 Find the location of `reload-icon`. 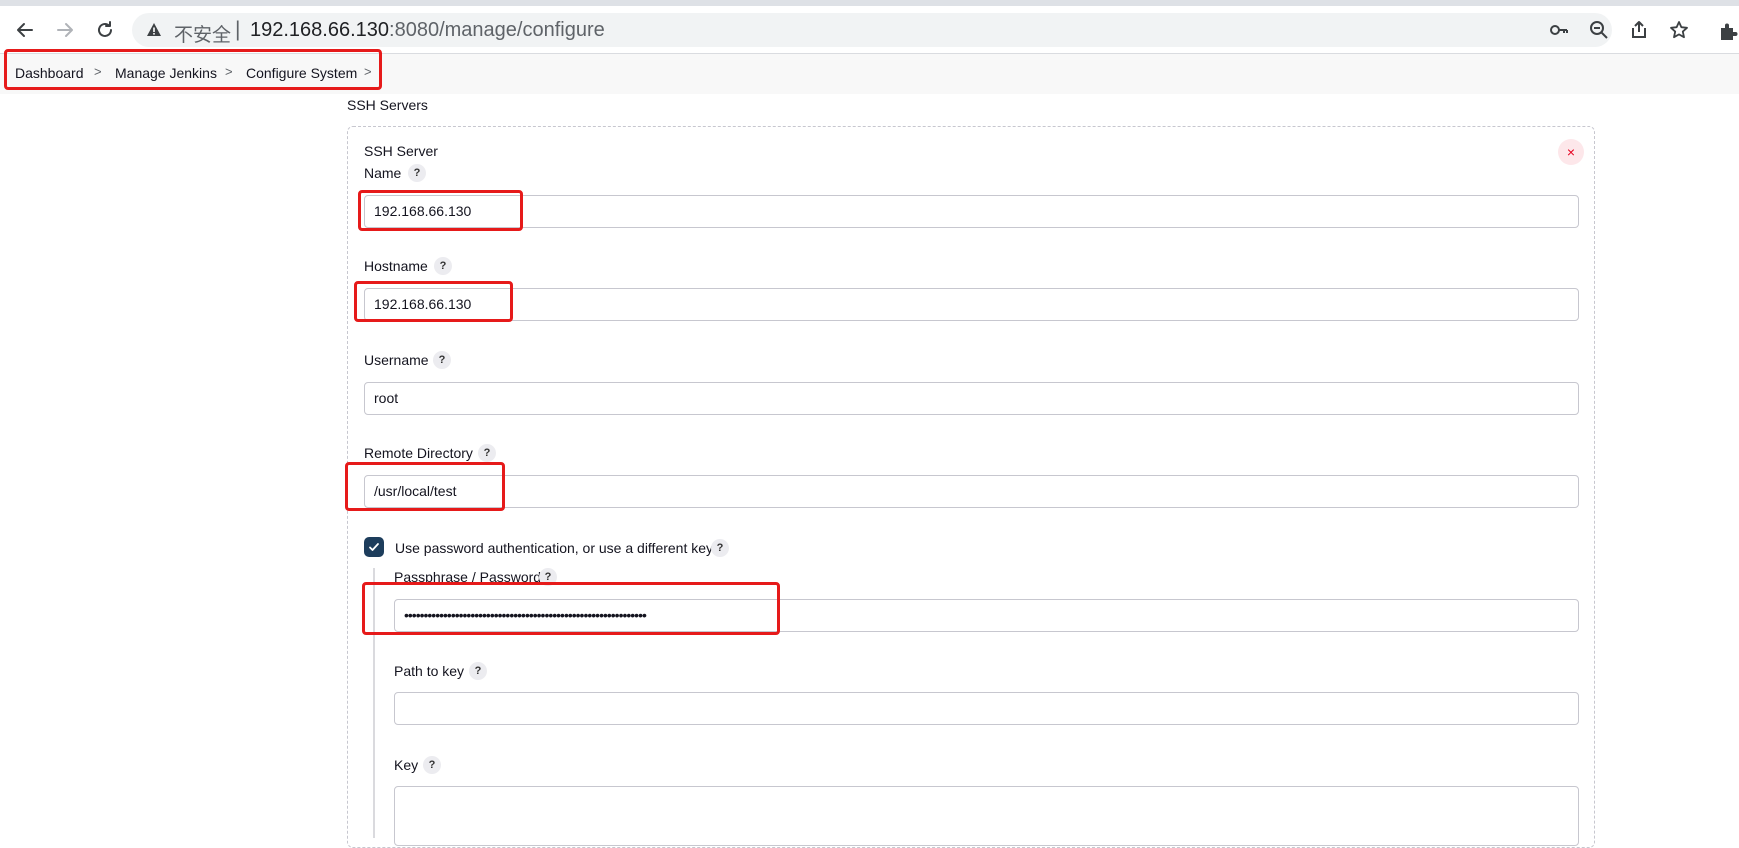

reload-icon is located at coordinates (105, 30).